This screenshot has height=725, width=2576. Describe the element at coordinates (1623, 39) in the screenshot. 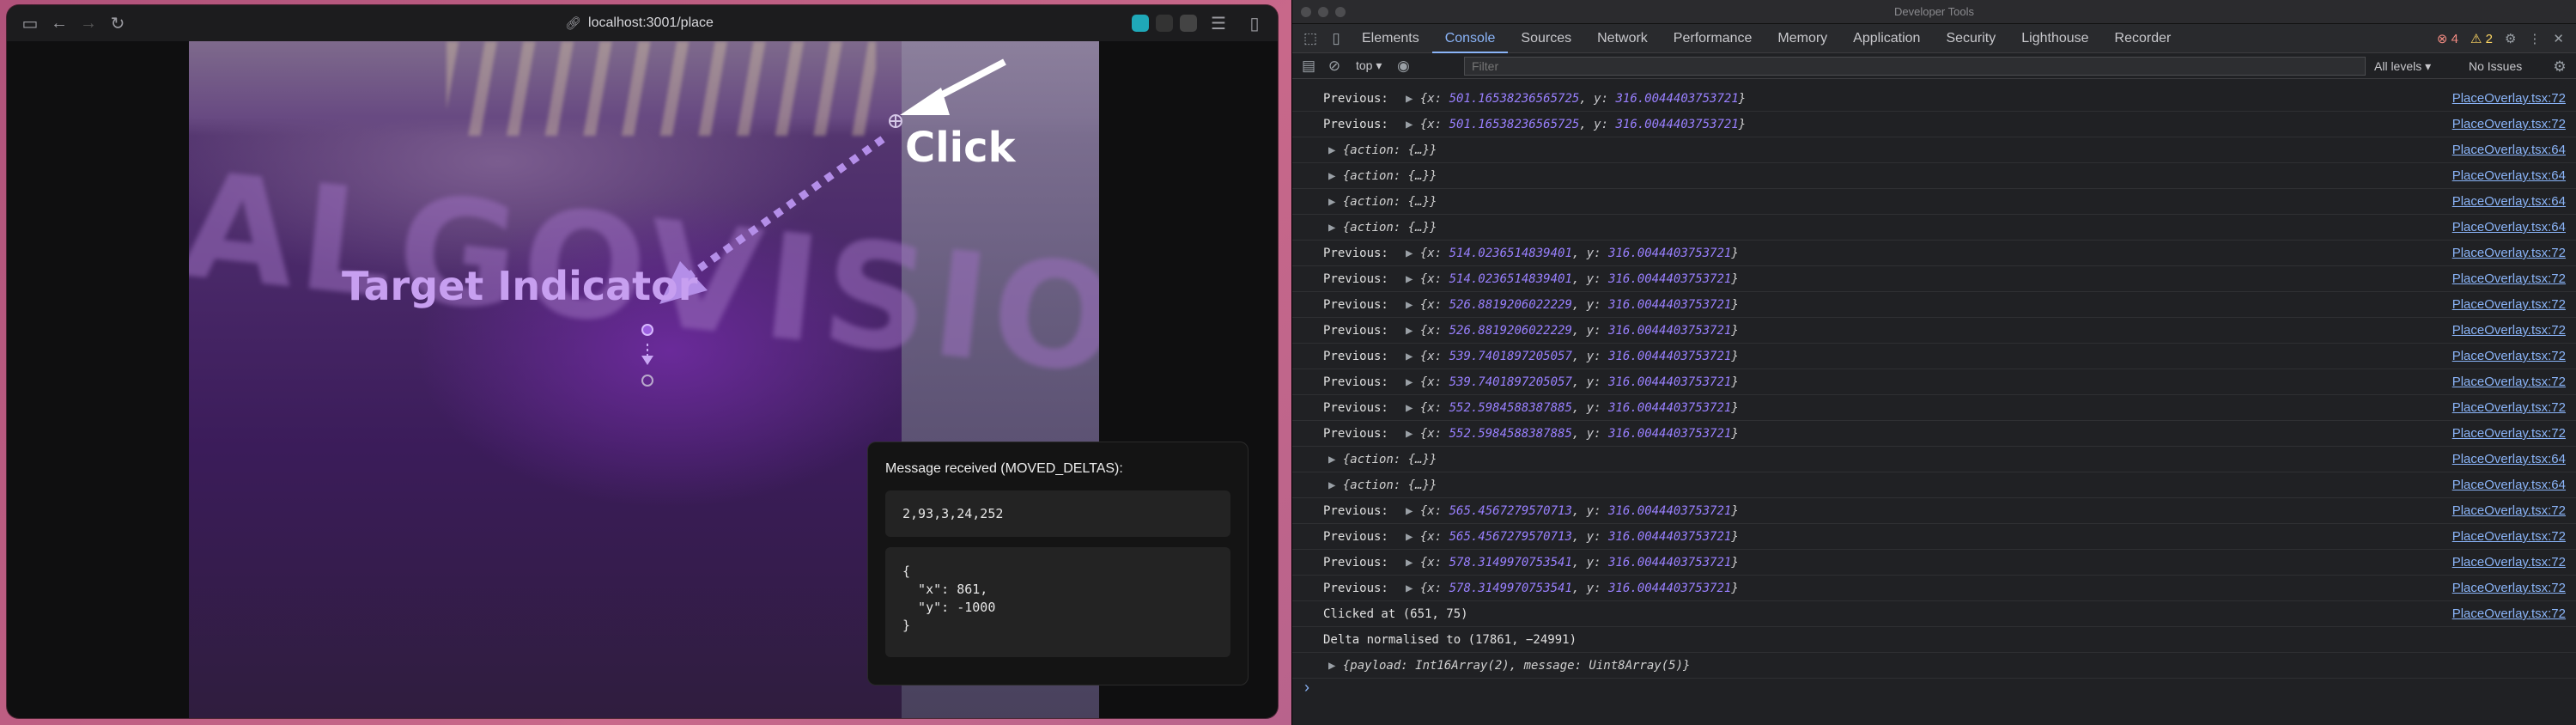

I see `tab-network: Network` at that location.